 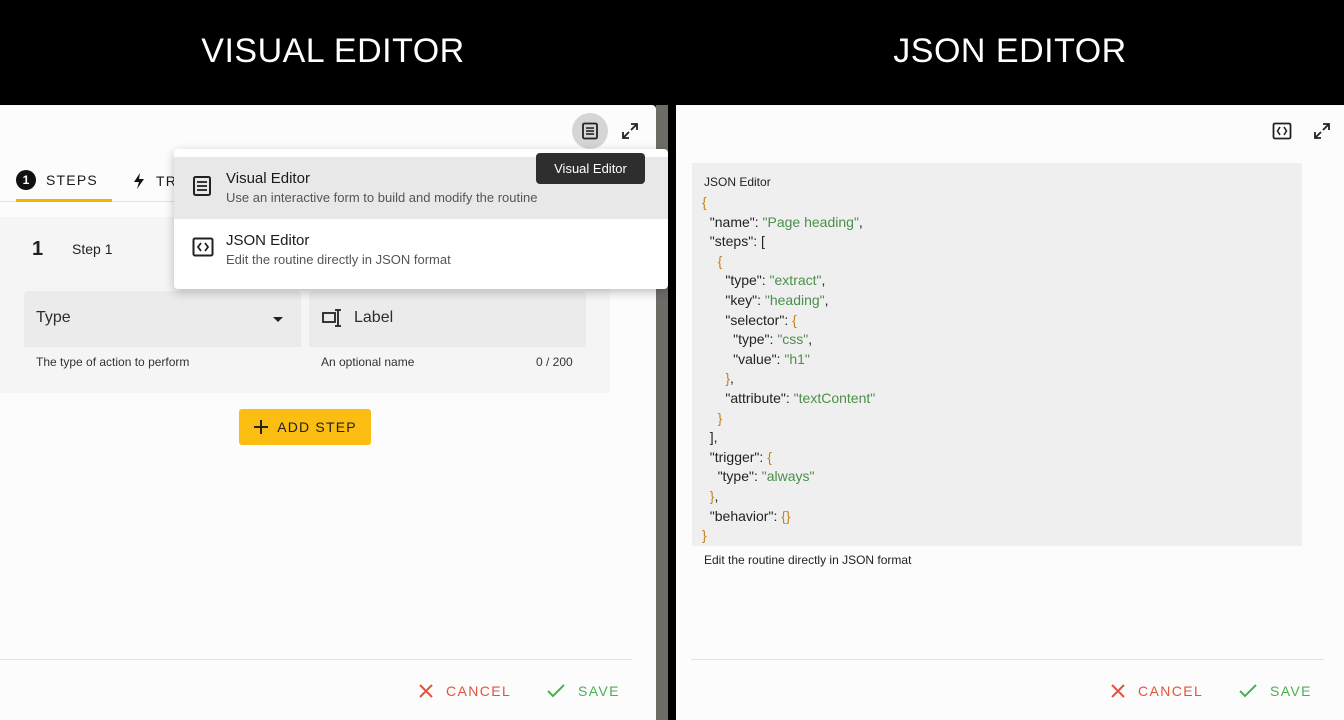 What do you see at coordinates (317, 427) in the screenshot?
I see `add-step-label: ADD STEP` at bounding box center [317, 427].